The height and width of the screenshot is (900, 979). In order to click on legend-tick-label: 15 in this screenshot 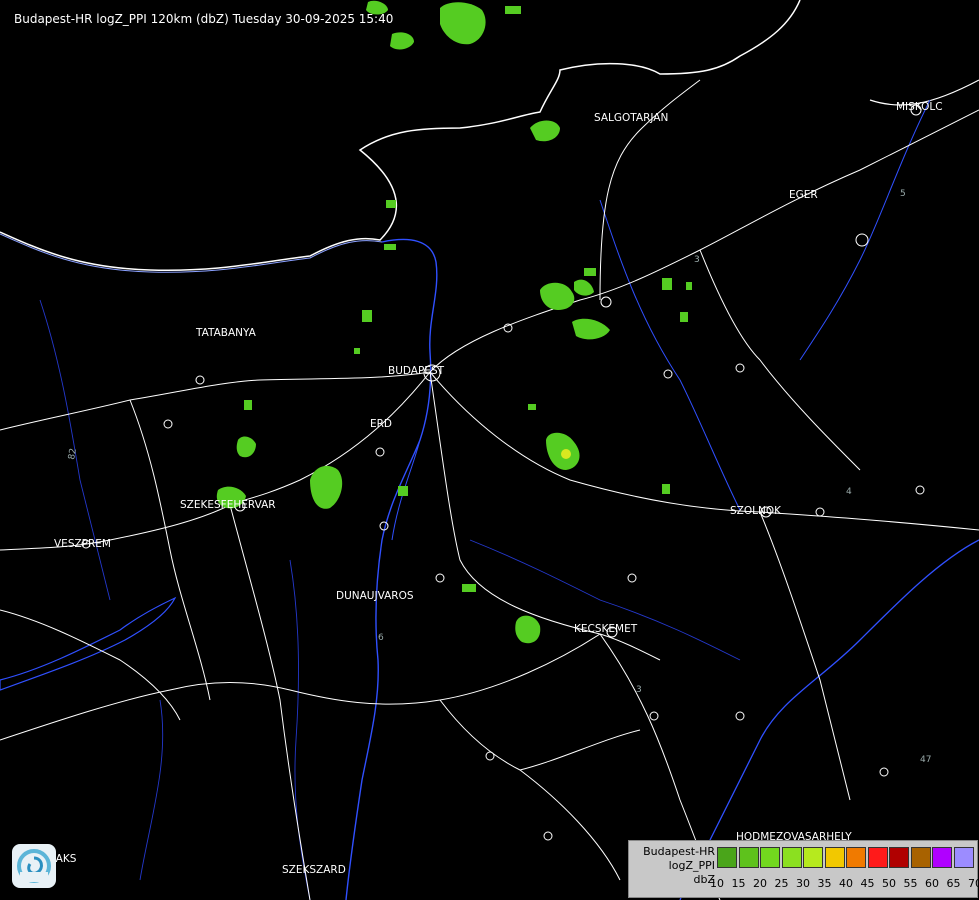, I will do `click(738, 883)`.